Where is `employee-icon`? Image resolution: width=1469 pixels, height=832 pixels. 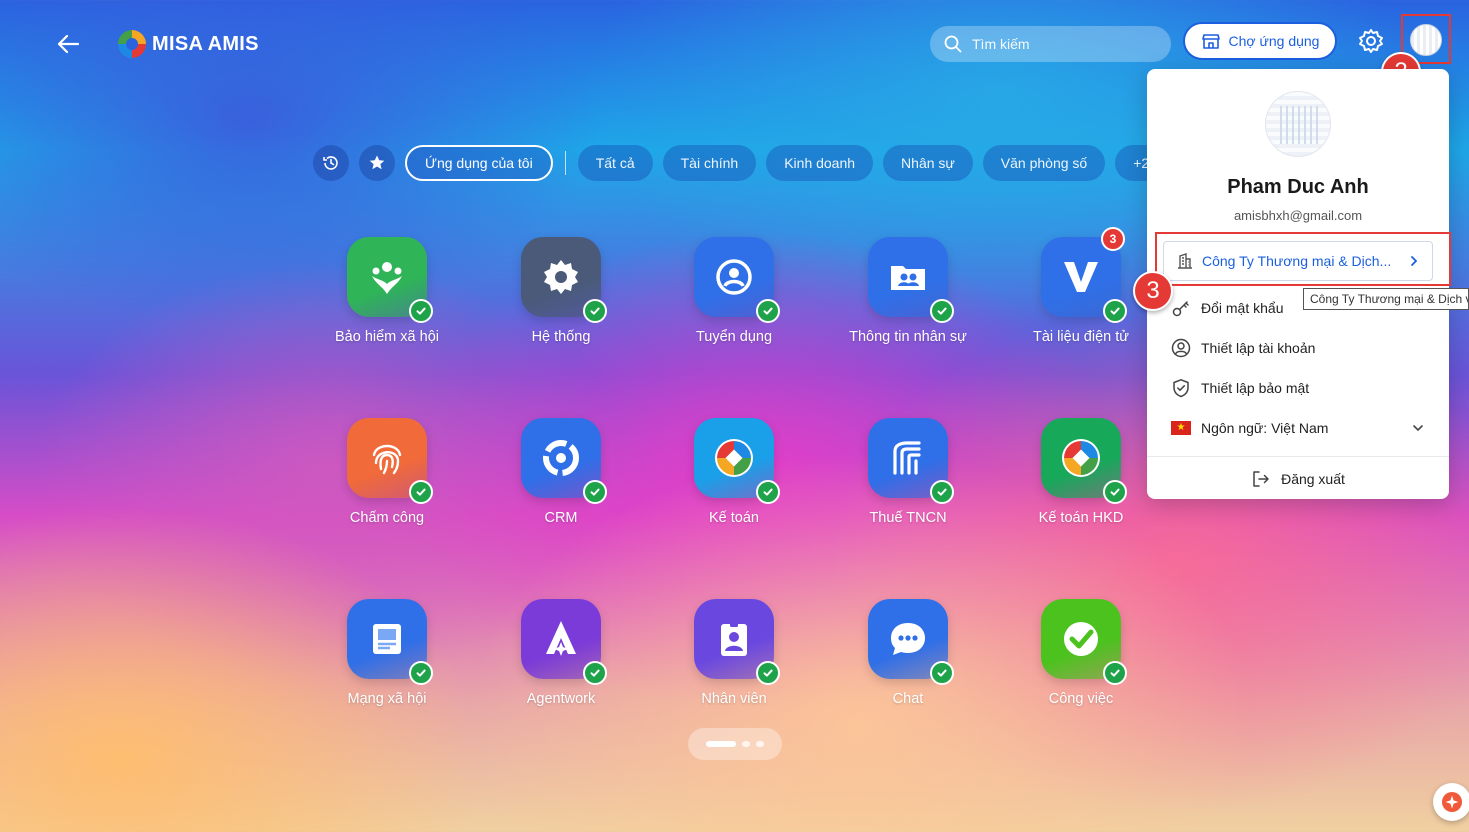 employee-icon is located at coordinates (737, 642).